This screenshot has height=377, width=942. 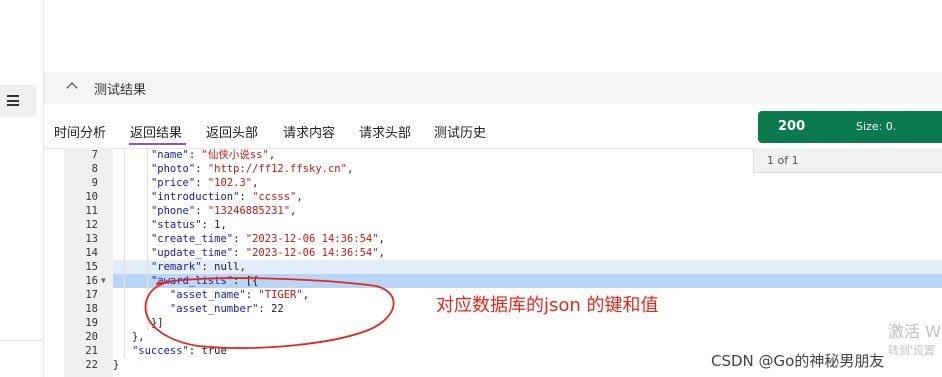 I want to click on tab-response-headers: 返回头部, so click(x=232, y=131).